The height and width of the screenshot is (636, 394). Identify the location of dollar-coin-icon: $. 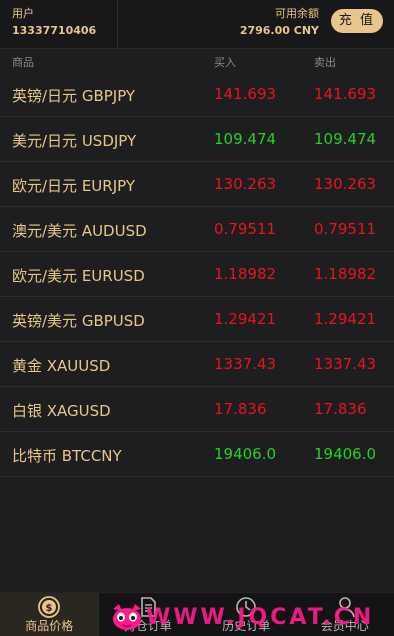
(49, 607).